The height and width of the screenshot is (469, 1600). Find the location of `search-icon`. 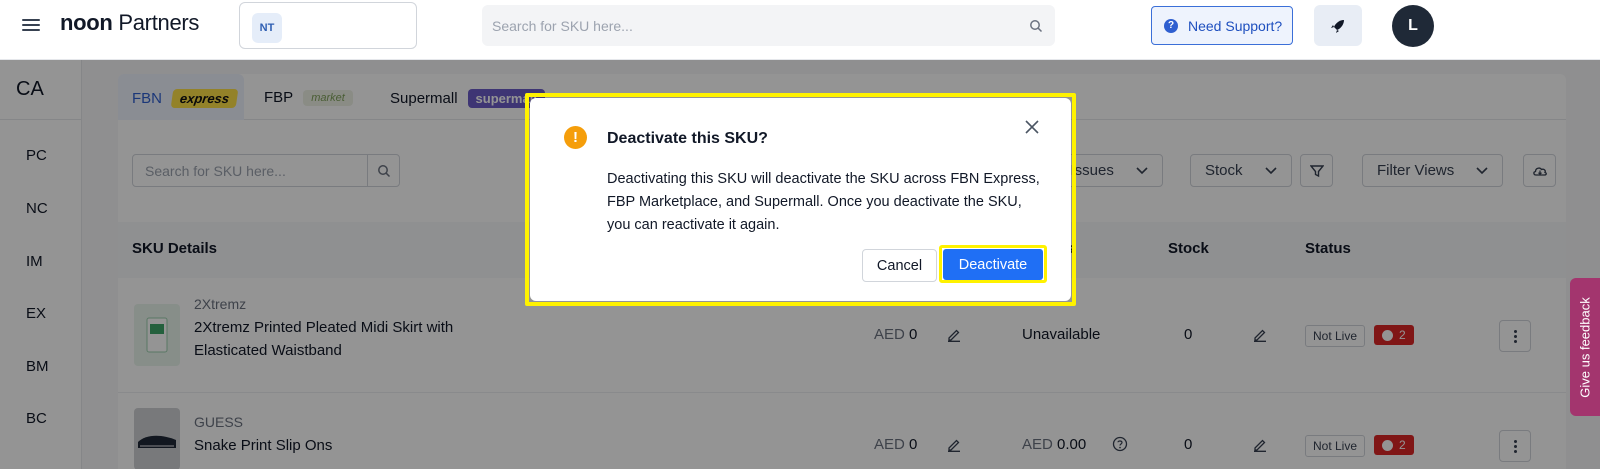

search-icon is located at coordinates (1036, 26).